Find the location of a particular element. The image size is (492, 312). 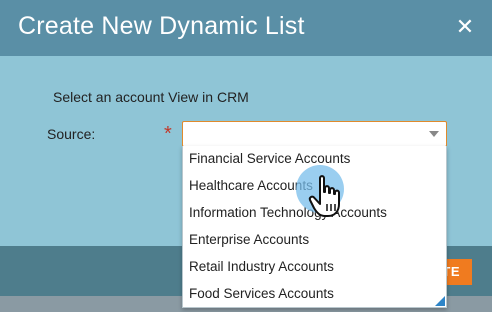

source-label: Source: is located at coordinates (71, 134).